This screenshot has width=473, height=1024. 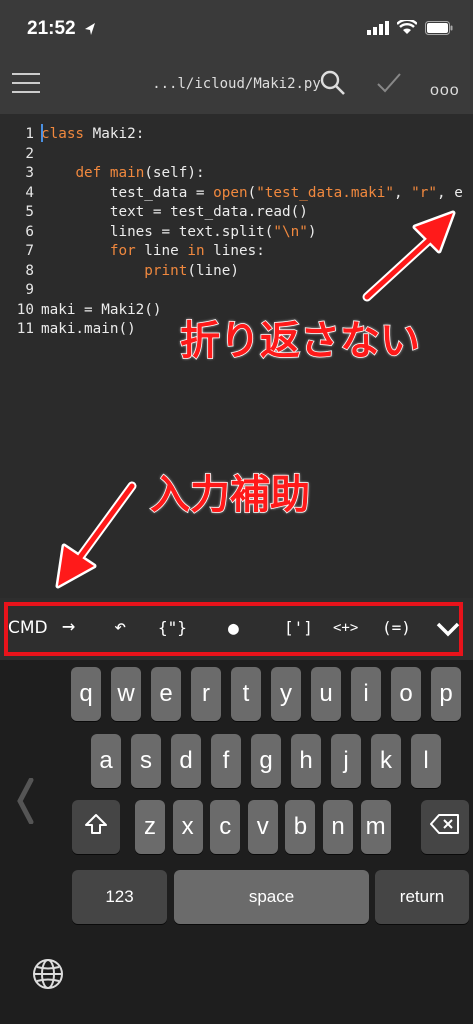 What do you see at coordinates (262, 827) in the screenshot?
I see `key-v: v` at bounding box center [262, 827].